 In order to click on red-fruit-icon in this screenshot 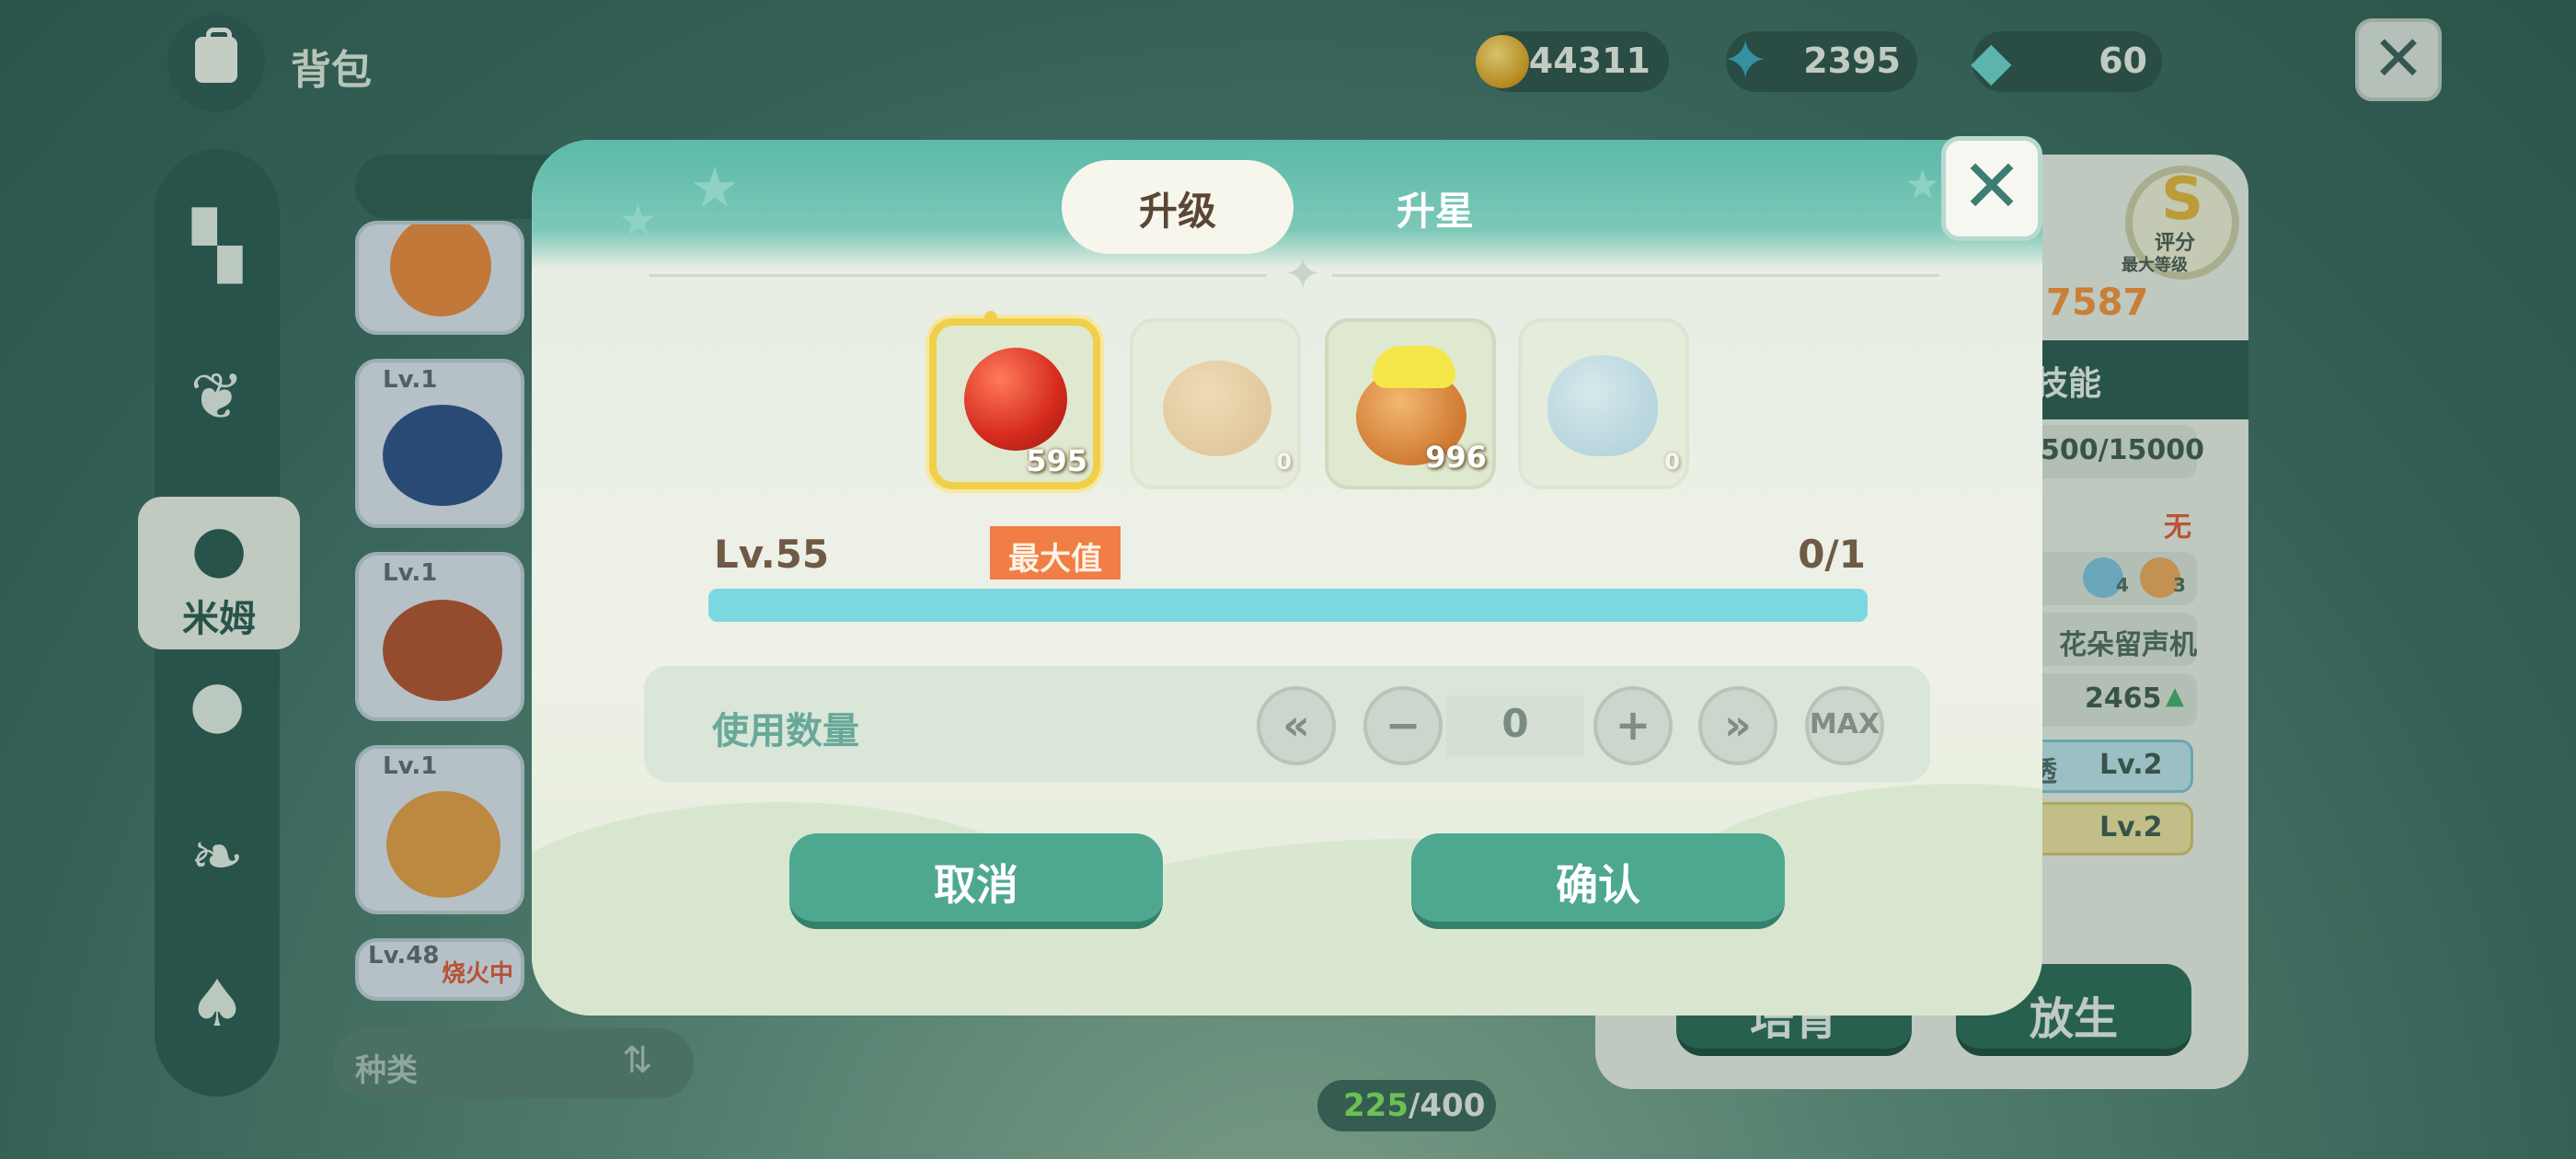, I will do `click(1016, 399)`.